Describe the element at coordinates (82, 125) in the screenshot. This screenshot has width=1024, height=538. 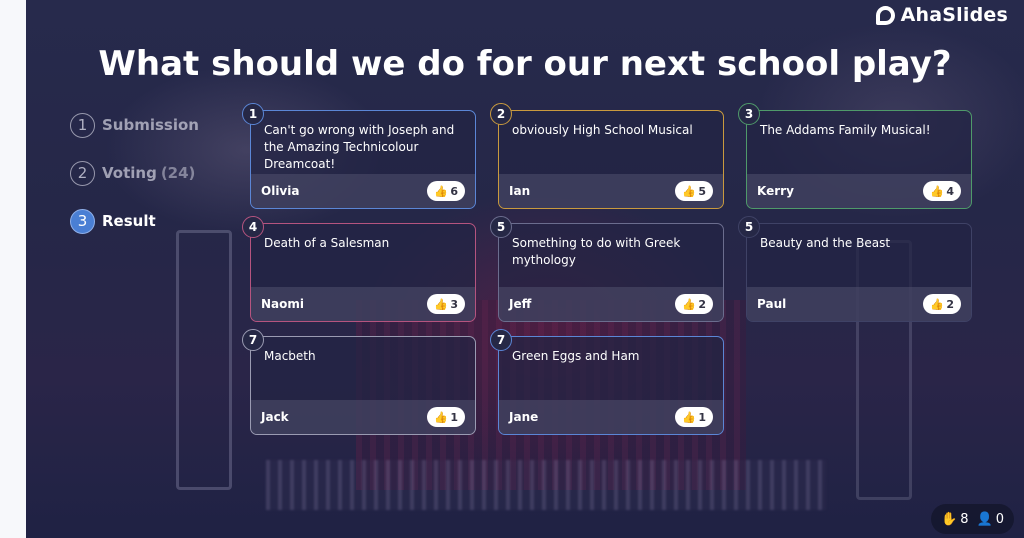
I see `step-number: 1` at that location.